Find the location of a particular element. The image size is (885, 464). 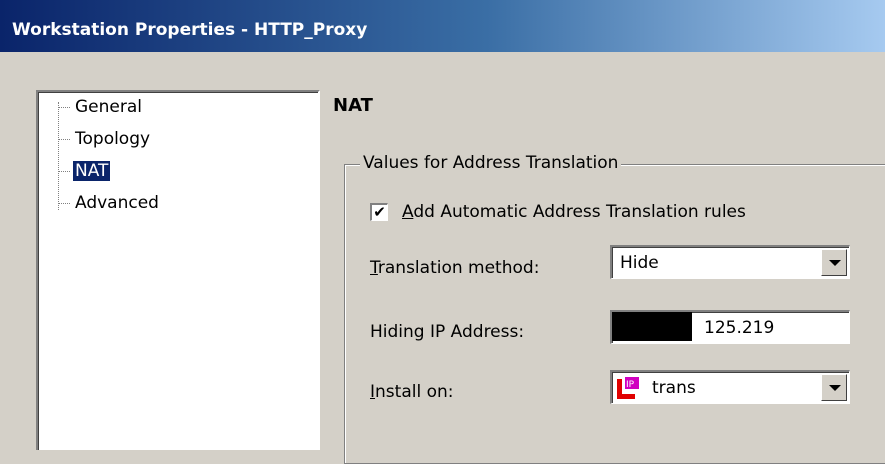

translation-method-label: Translation method: is located at coordinates (454, 268).